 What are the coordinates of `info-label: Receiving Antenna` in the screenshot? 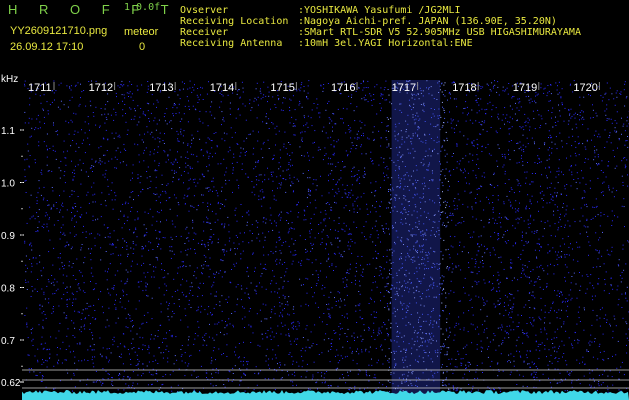 It's located at (231, 43).